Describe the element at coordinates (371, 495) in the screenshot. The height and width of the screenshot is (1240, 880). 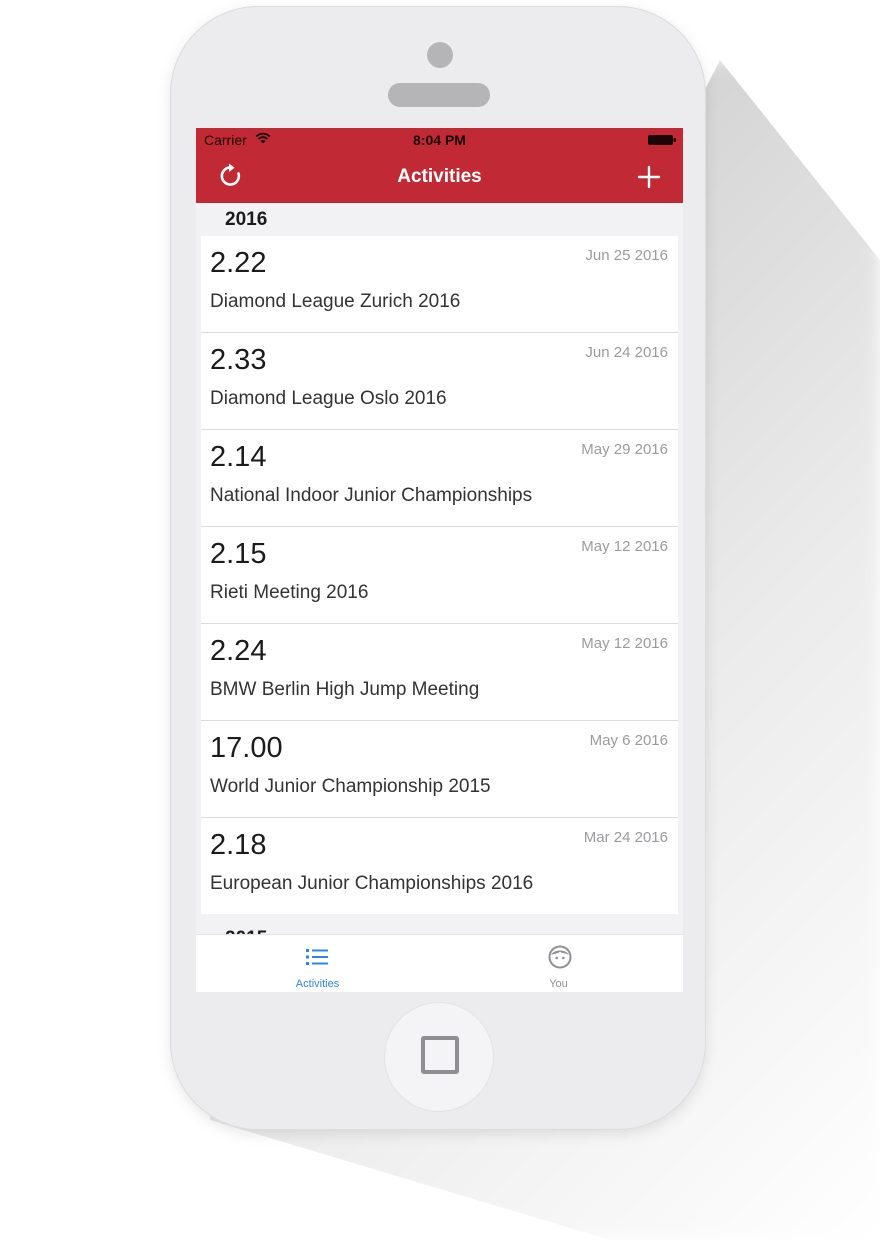
I see `activity-name: National Indoor Junior Championships` at that location.